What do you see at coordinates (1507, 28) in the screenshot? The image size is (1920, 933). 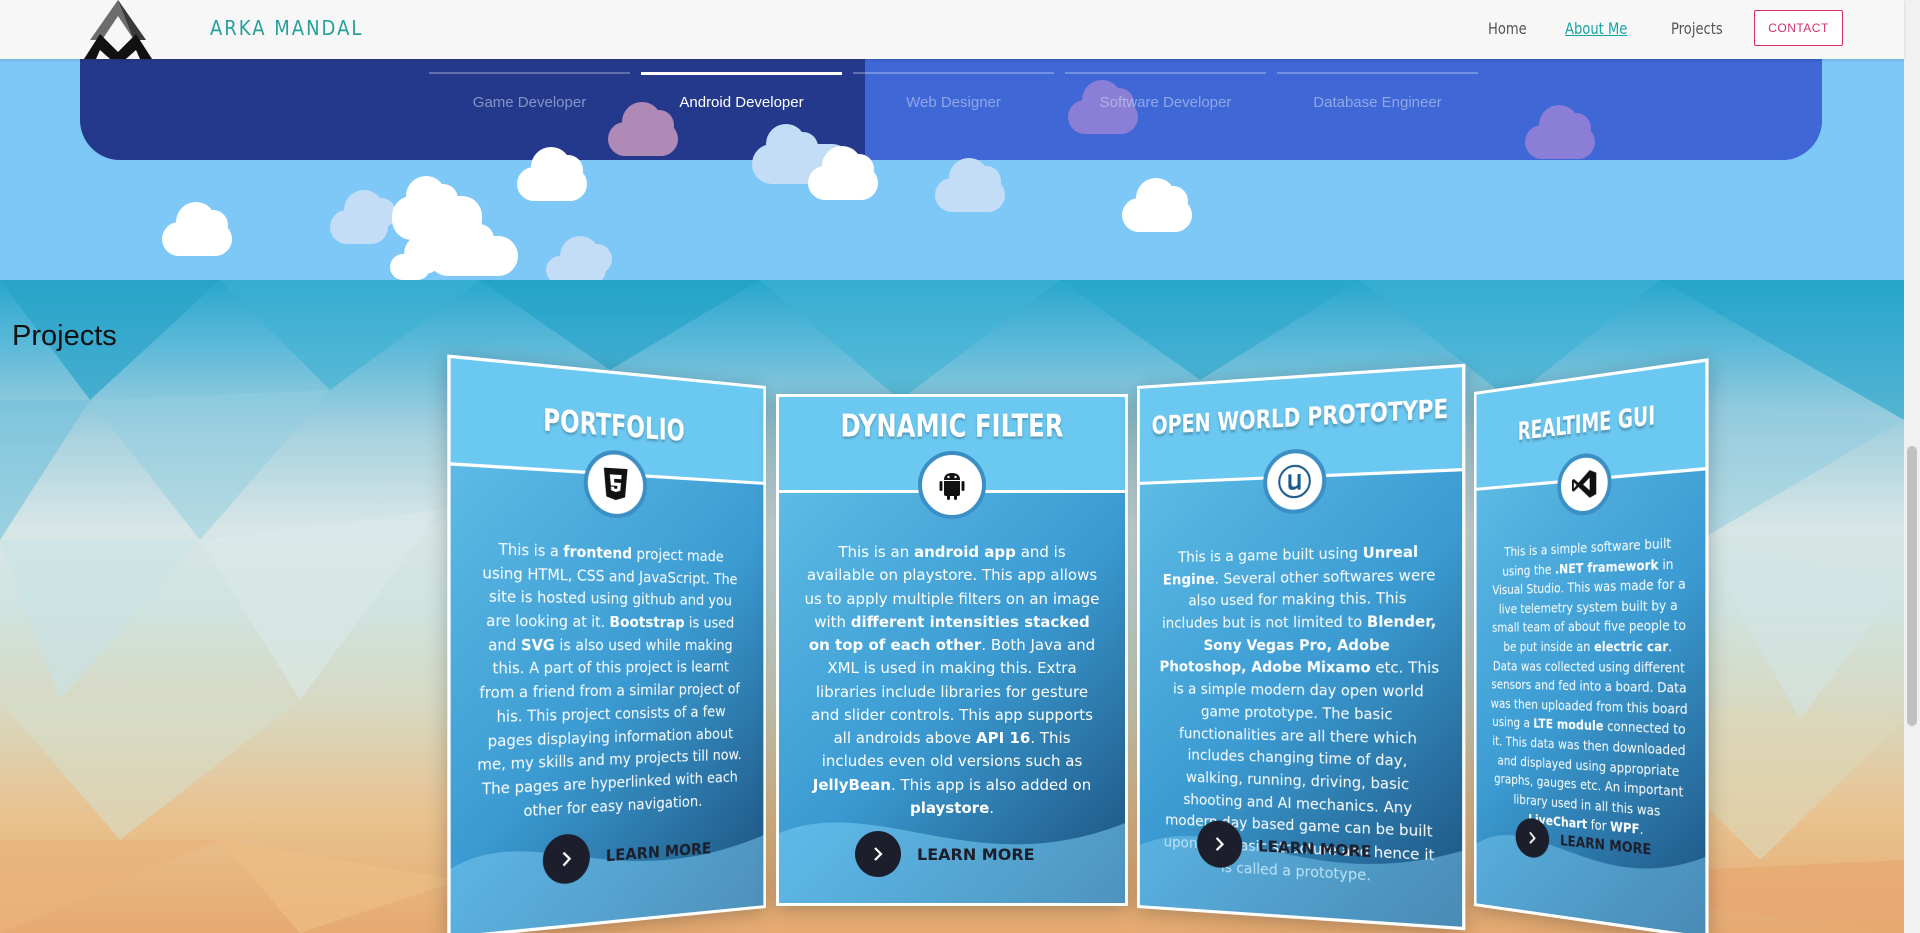 I see `nav-home: Home` at bounding box center [1507, 28].